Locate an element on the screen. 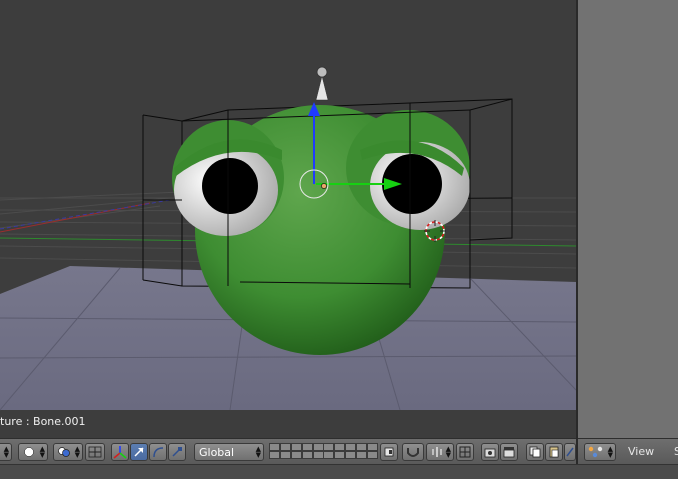 This screenshot has height=479, width=678. proportional-edit-button is located at coordinates (413, 452).